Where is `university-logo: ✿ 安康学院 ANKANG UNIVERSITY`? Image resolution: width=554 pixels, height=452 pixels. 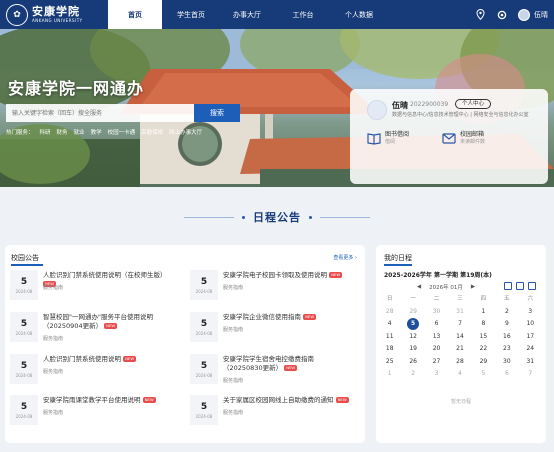
university-logo: ✿ 安康学院 ANKANG UNIVERSITY is located at coordinates (54, 14).